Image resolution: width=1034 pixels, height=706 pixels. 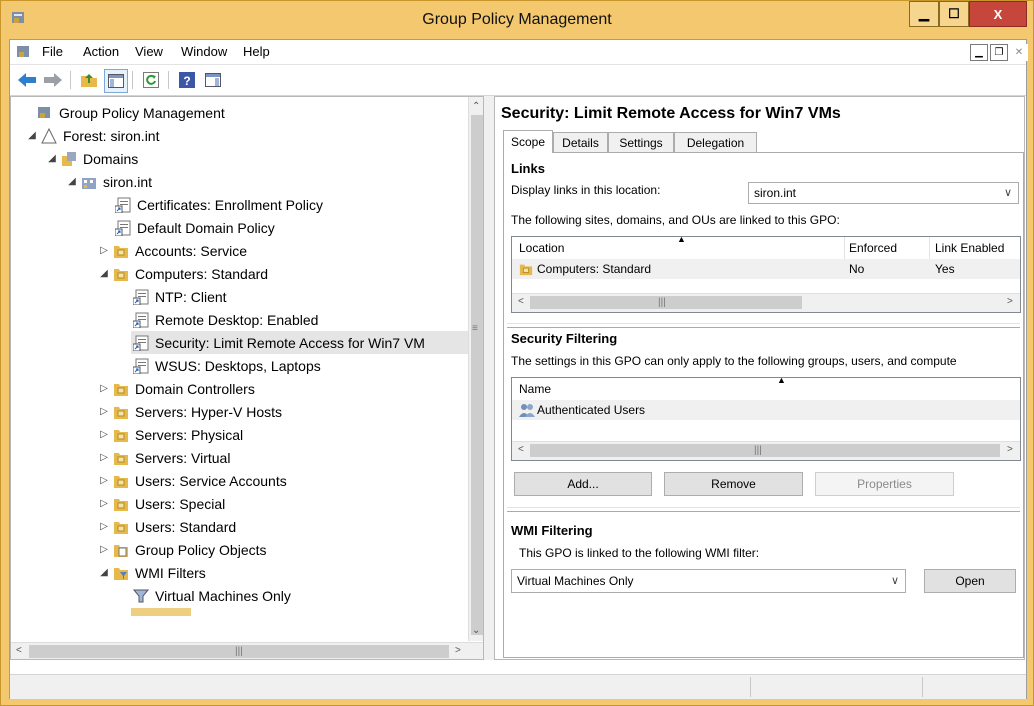 What do you see at coordinates (225, 319) in the screenshot?
I see `tree-item-gpo-link: Remote Desktop: Enabled` at bounding box center [225, 319].